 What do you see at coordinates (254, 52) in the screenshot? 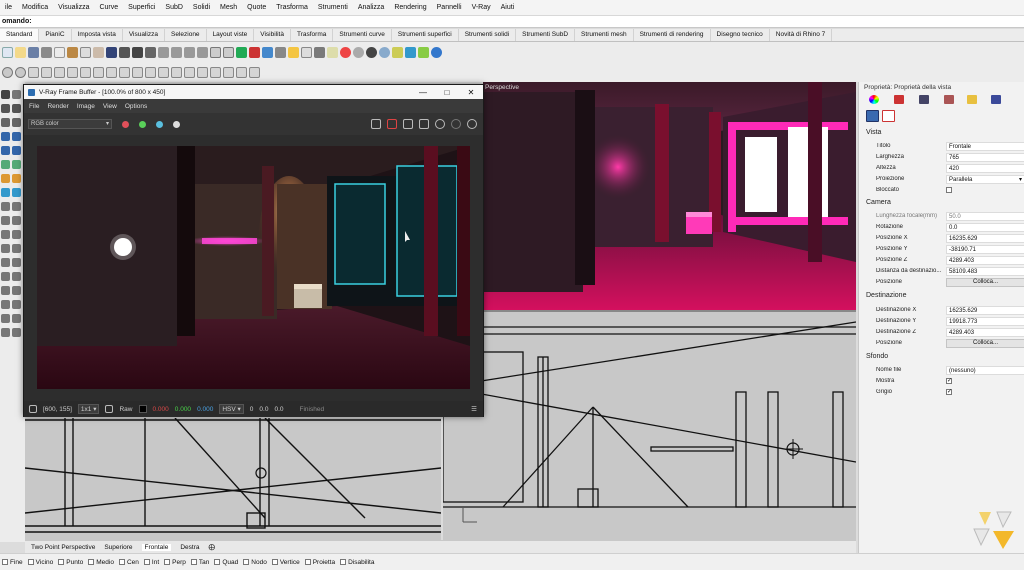
I see `lock-icon` at bounding box center [254, 52].